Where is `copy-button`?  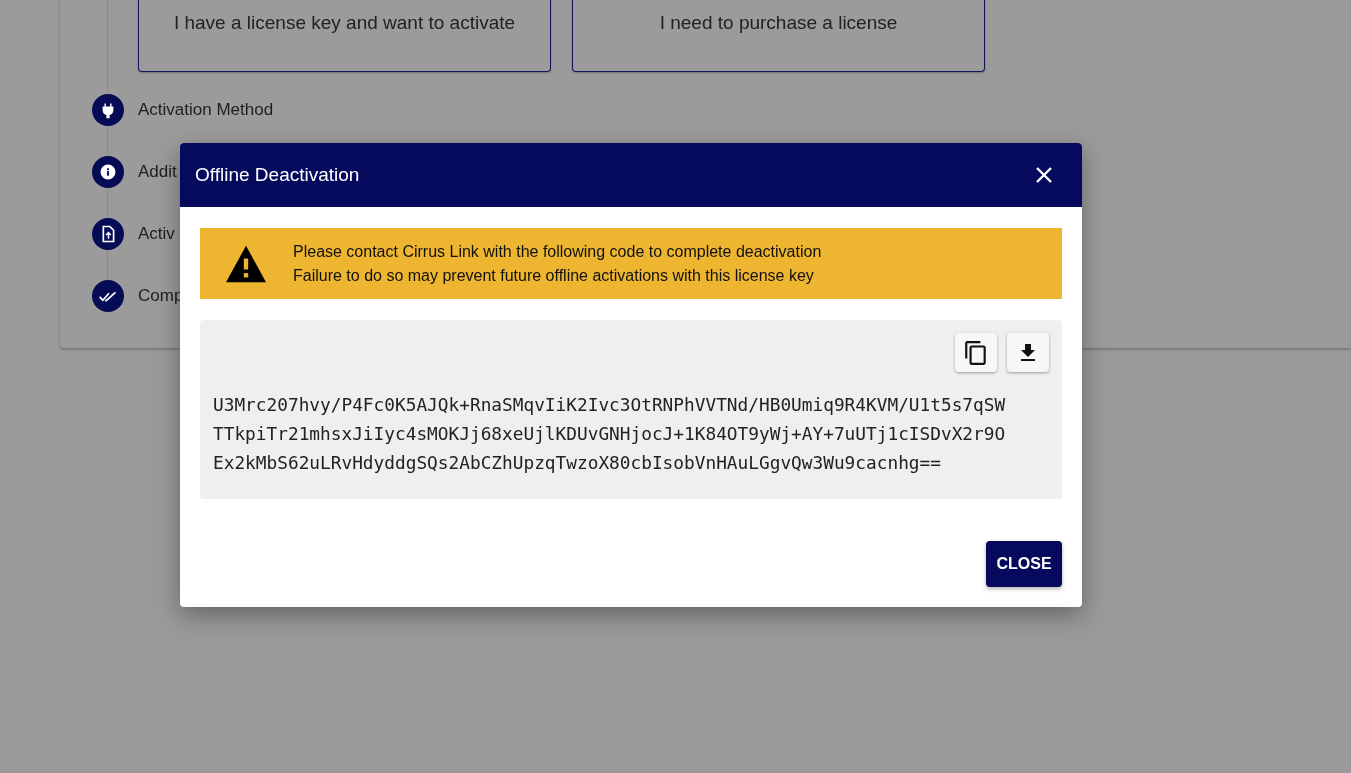 copy-button is located at coordinates (976, 352).